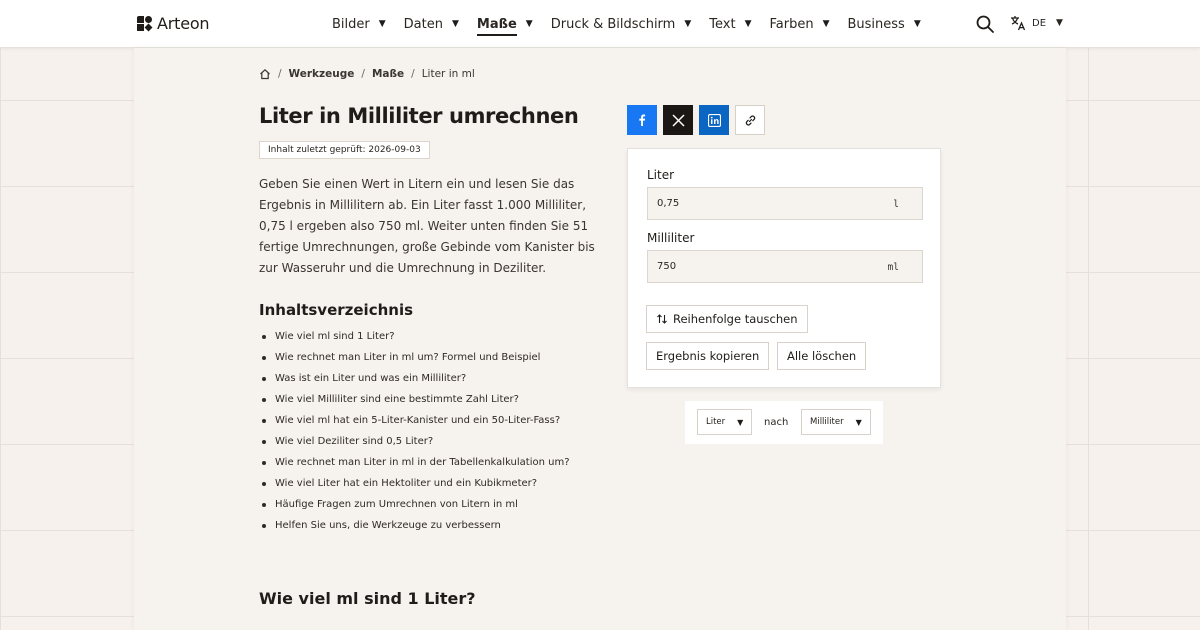 This screenshot has height=630, width=1200. I want to click on nav-item-label: Bilder, so click(351, 24).